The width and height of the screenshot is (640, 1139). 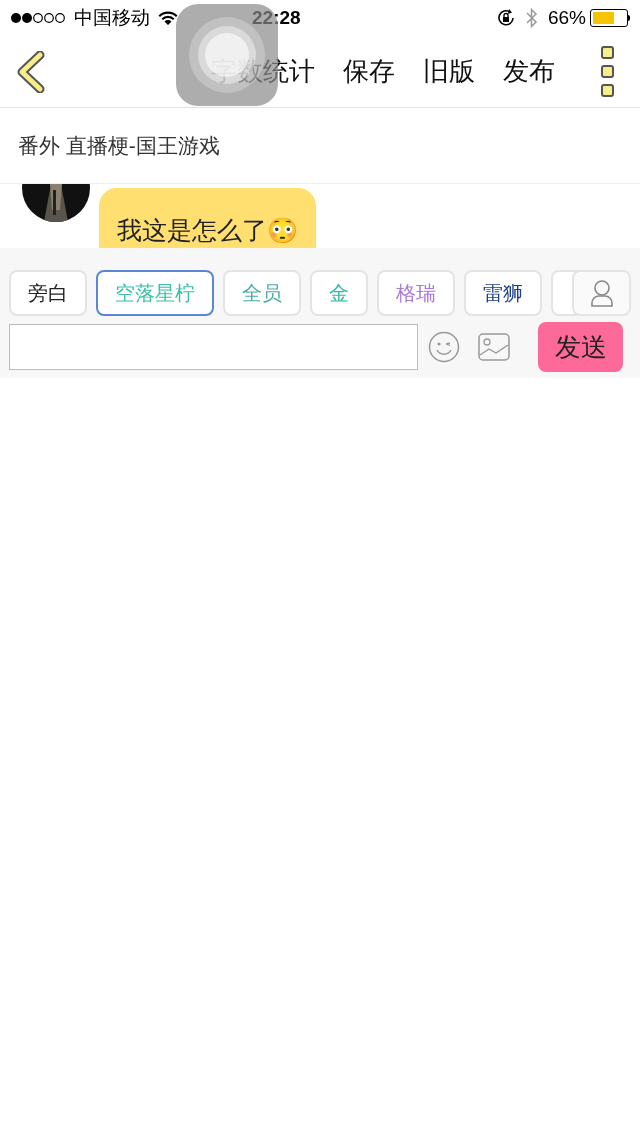 What do you see at coordinates (449, 71) in the screenshot?
I see `nav-action-button: 旧版` at bounding box center [449, 71].